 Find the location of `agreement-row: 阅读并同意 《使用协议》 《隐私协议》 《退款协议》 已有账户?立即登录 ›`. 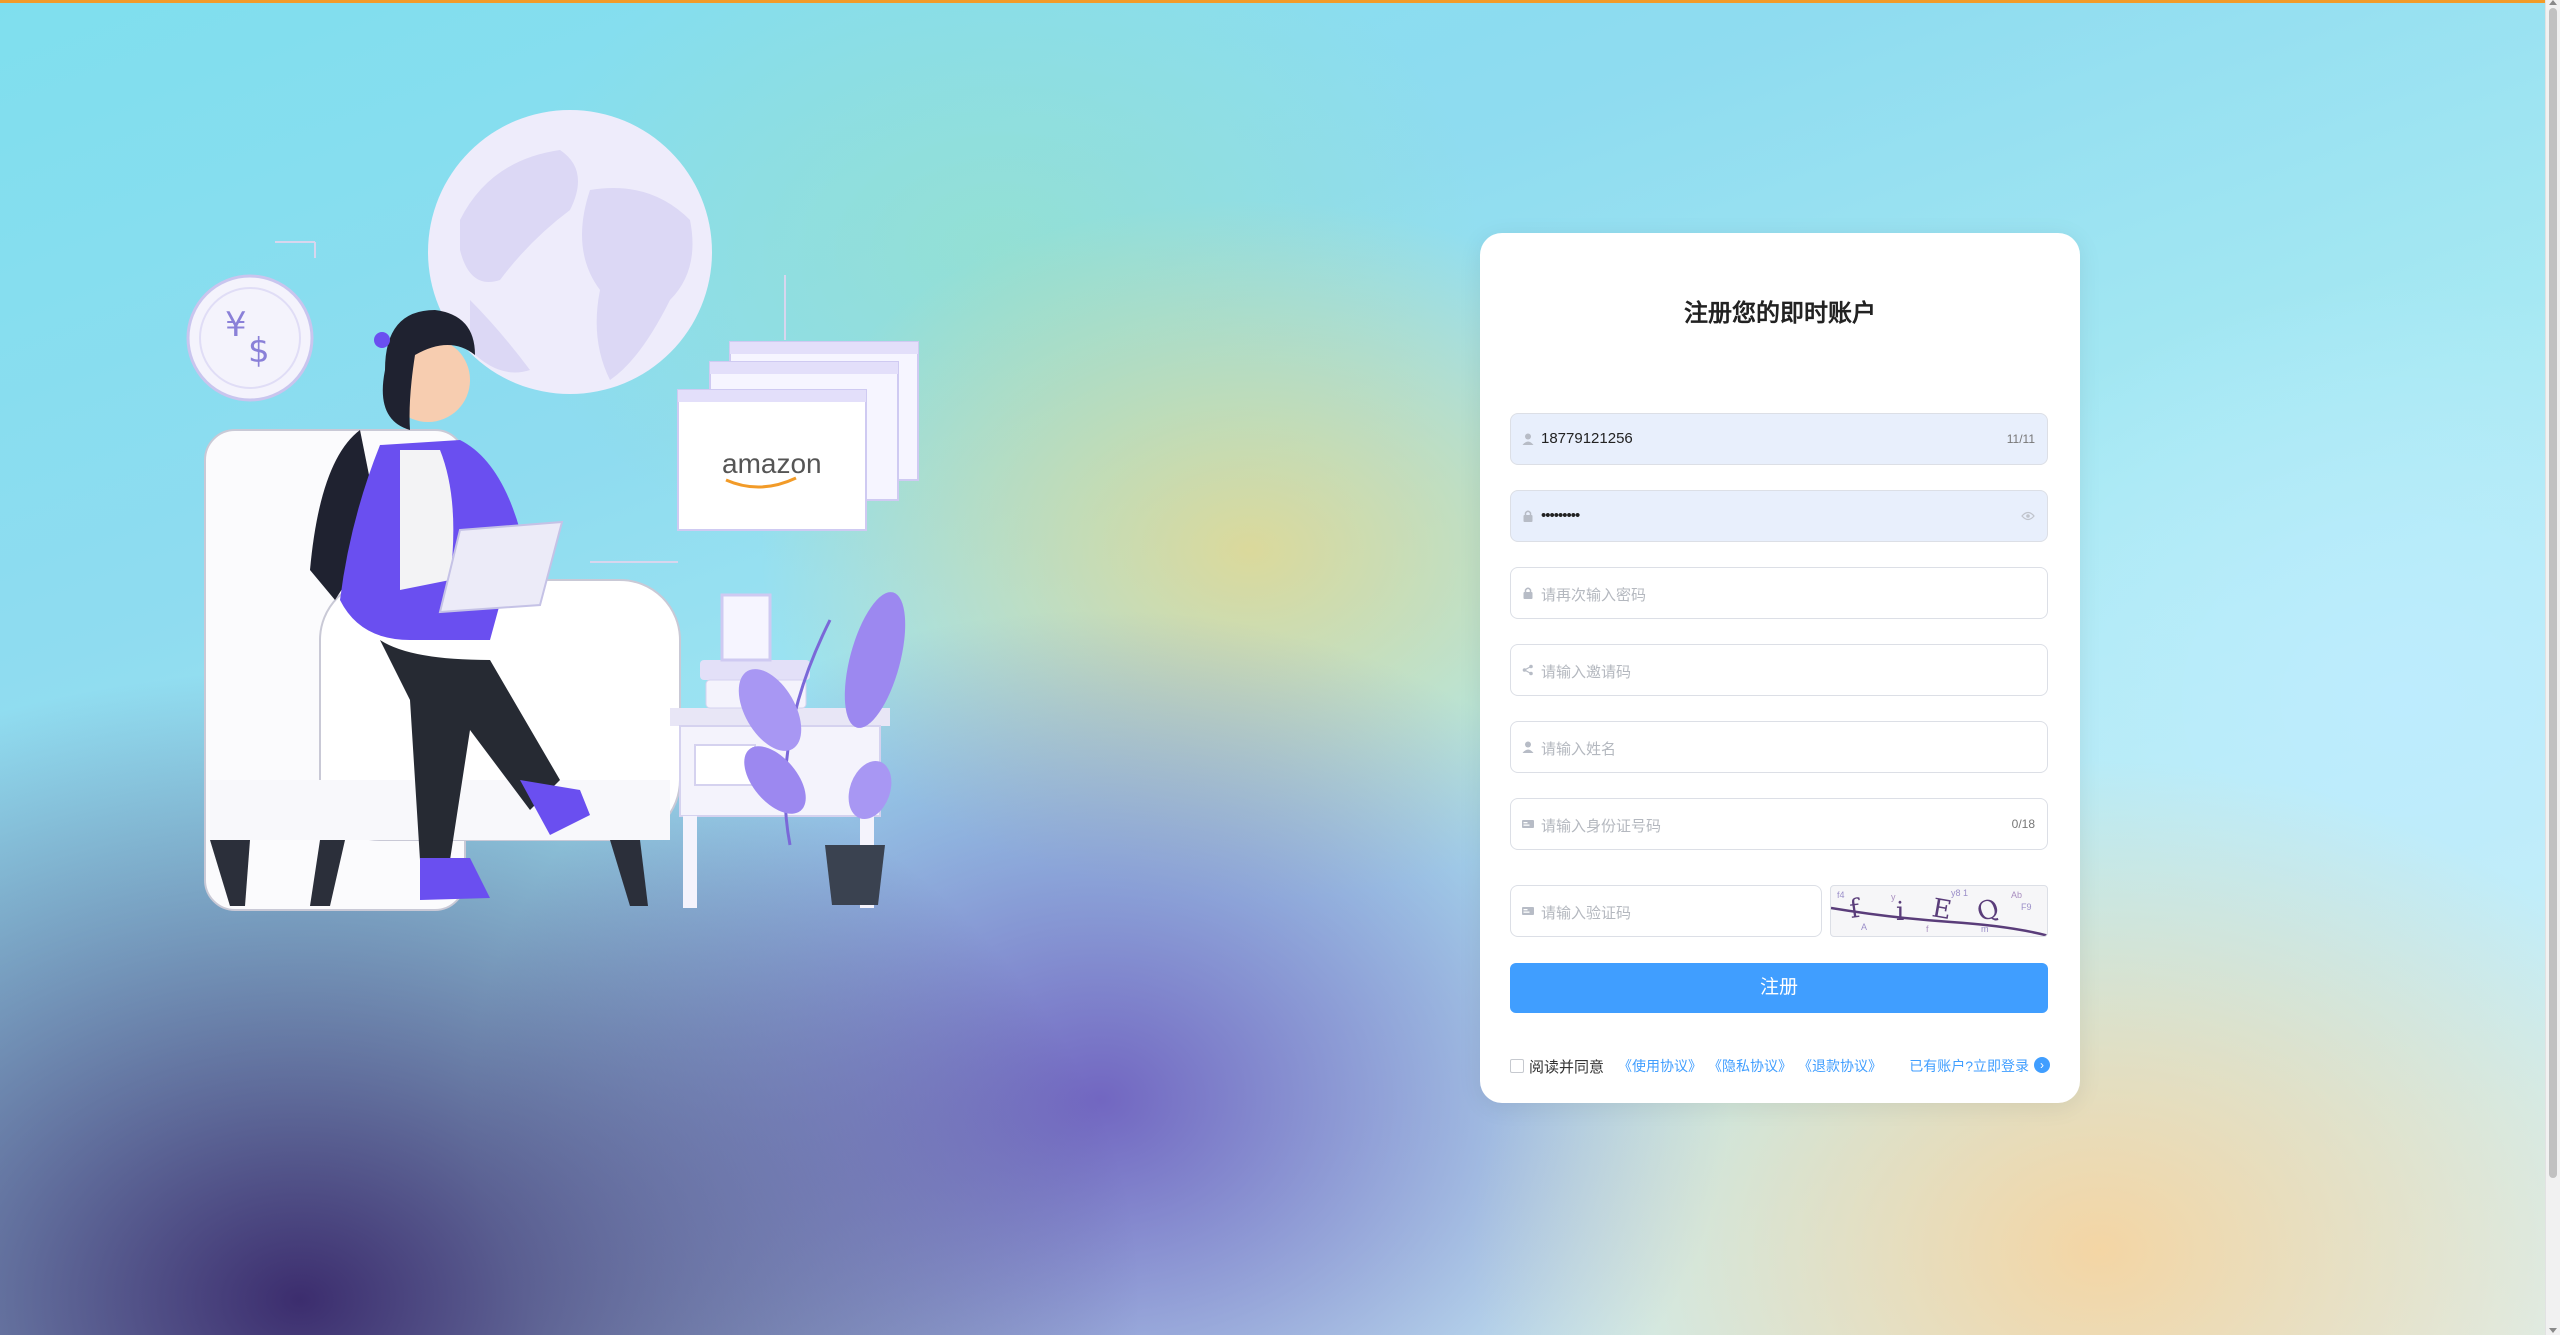

agreement-row: 阅读并同意 《使用协议》 《隐私协议》 《退款协议》 已有账户?立即登录 › is located at coordinates (1780, 1065).